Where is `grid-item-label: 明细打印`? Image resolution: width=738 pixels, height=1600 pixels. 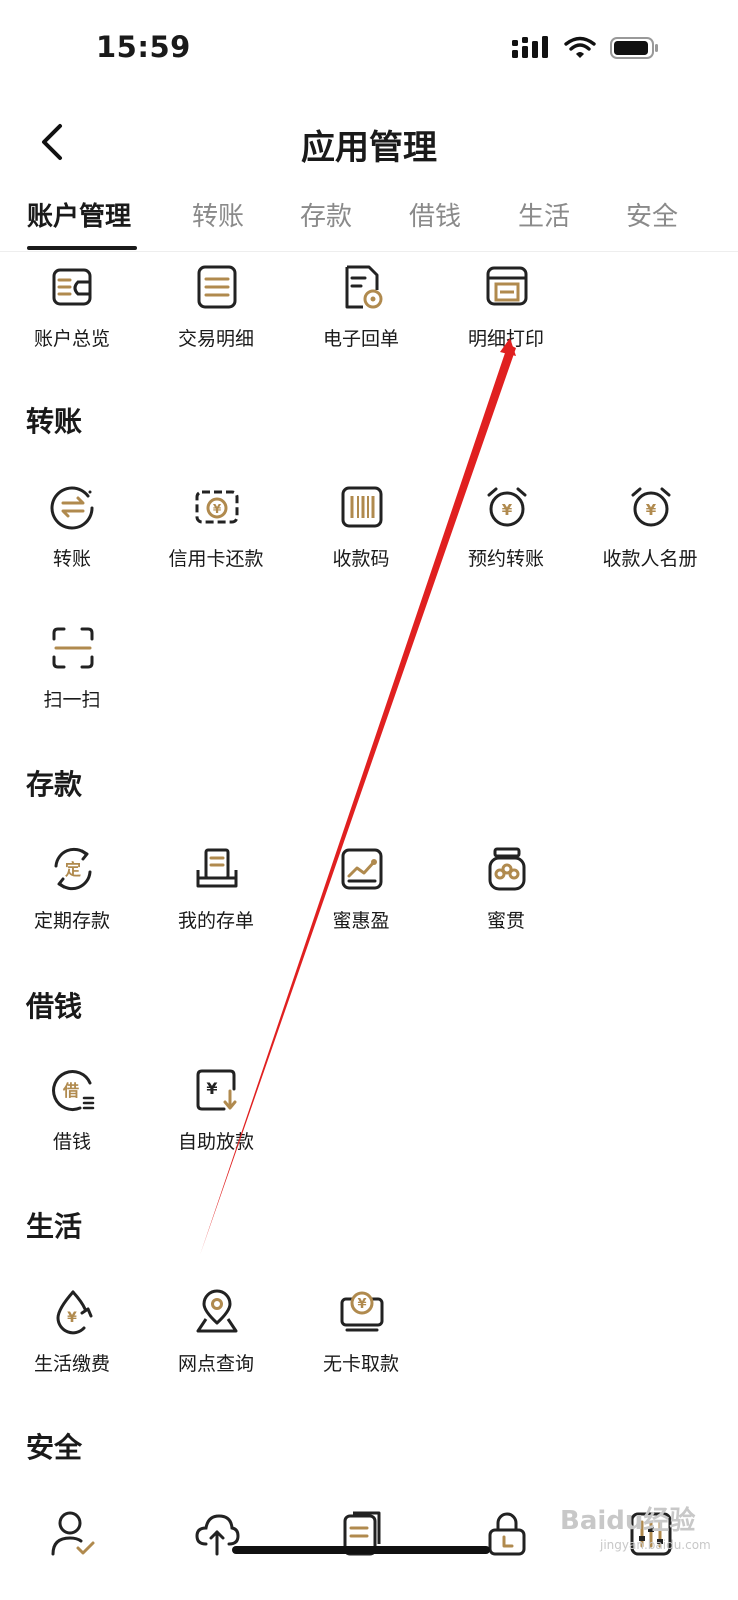
grid-item-label: 明细打印 is located at coordinates (505, 339).